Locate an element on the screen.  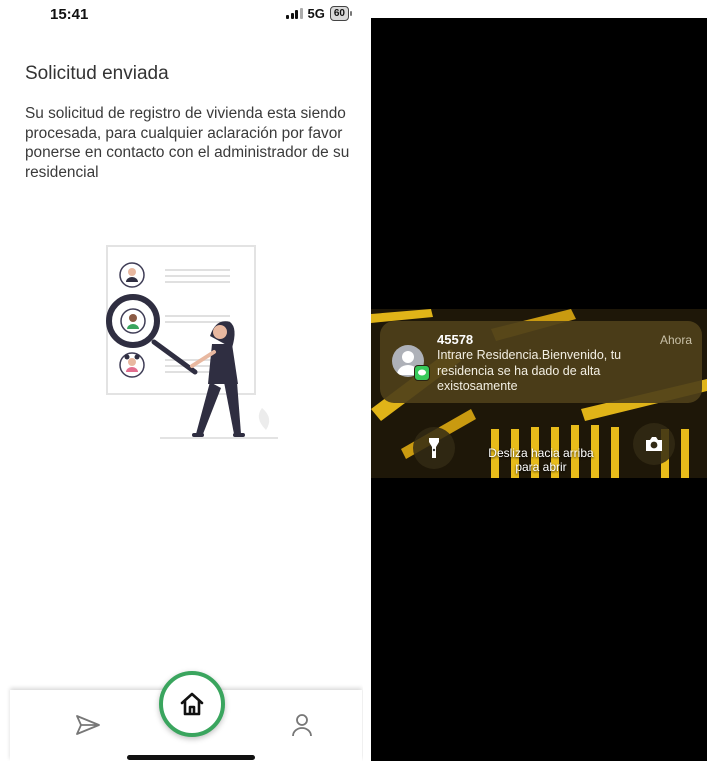
page-title: Solicitud enviada is located at coordinates (97, 73).